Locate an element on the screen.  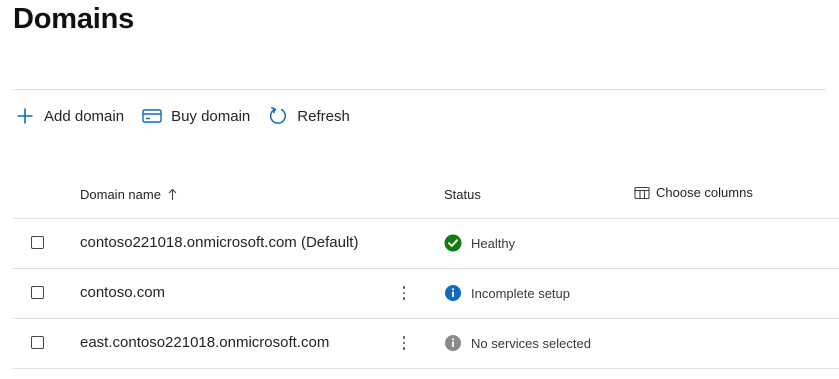
command-bar: Add domain Buy domain Refresh is located at coordinates (190, 116).